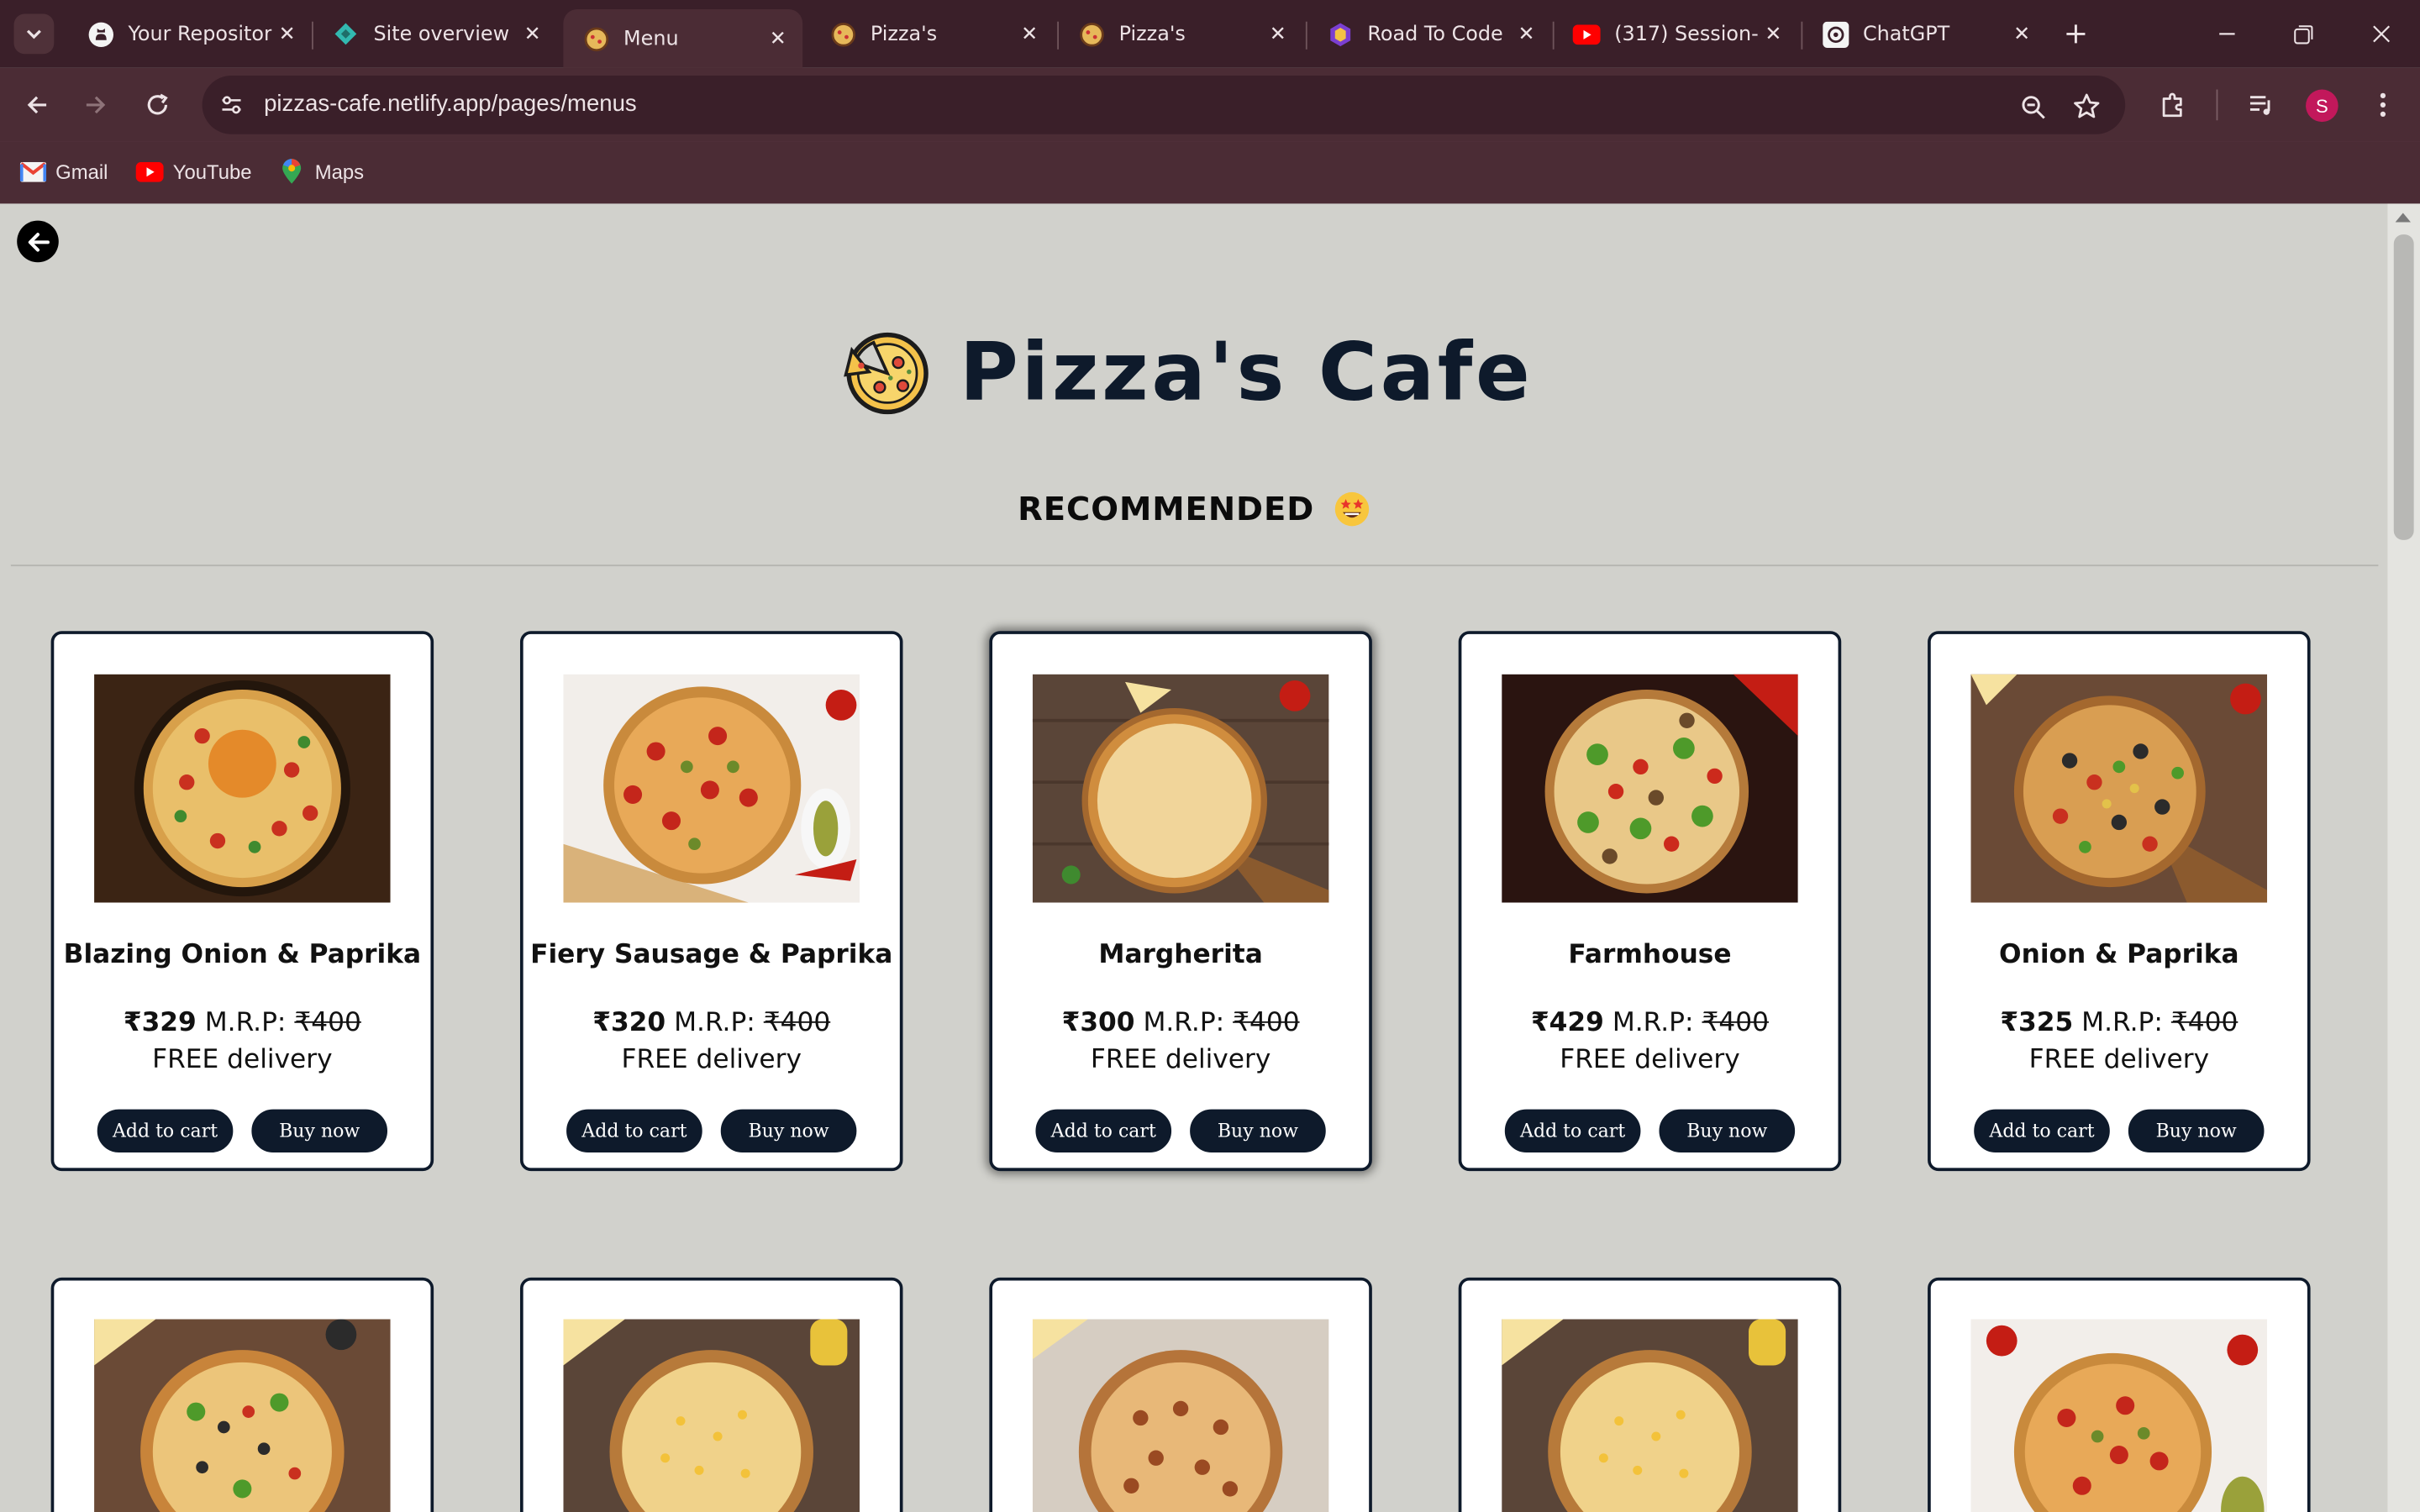 The image size is (2420, 1512). Describe the element at coordinates (2033, 106) in the screenshot. I see `zoom-button` at that location.